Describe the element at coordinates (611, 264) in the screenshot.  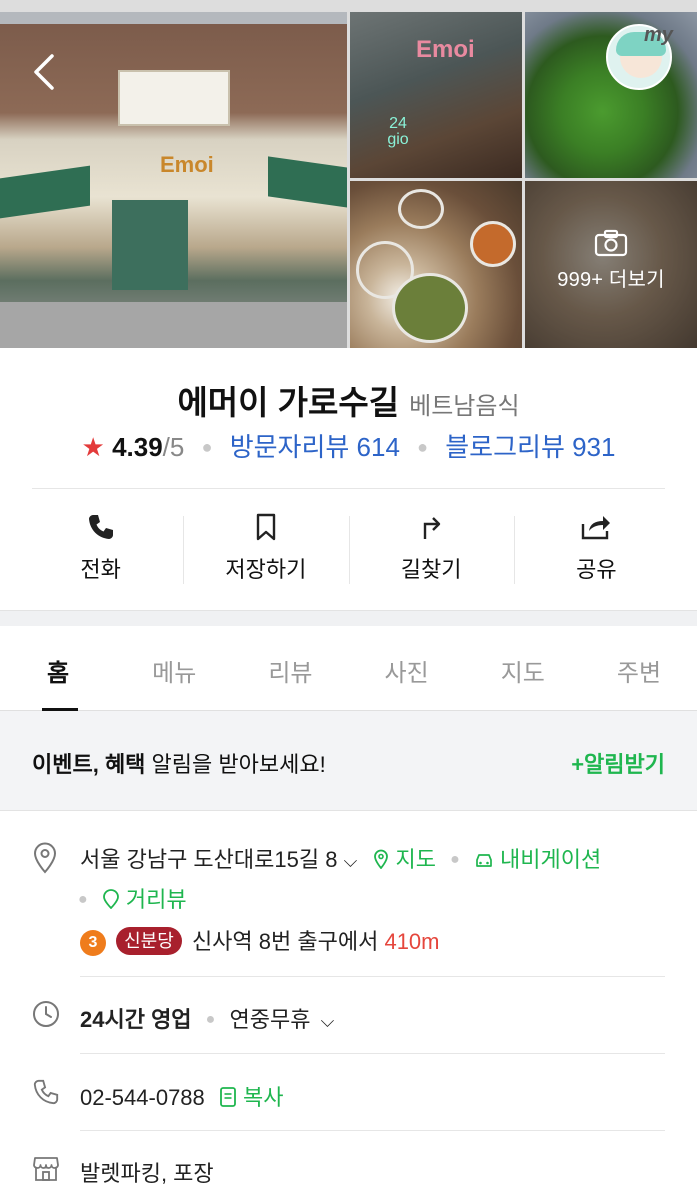
I see `photo-more: 999+ 더보기` at that location.